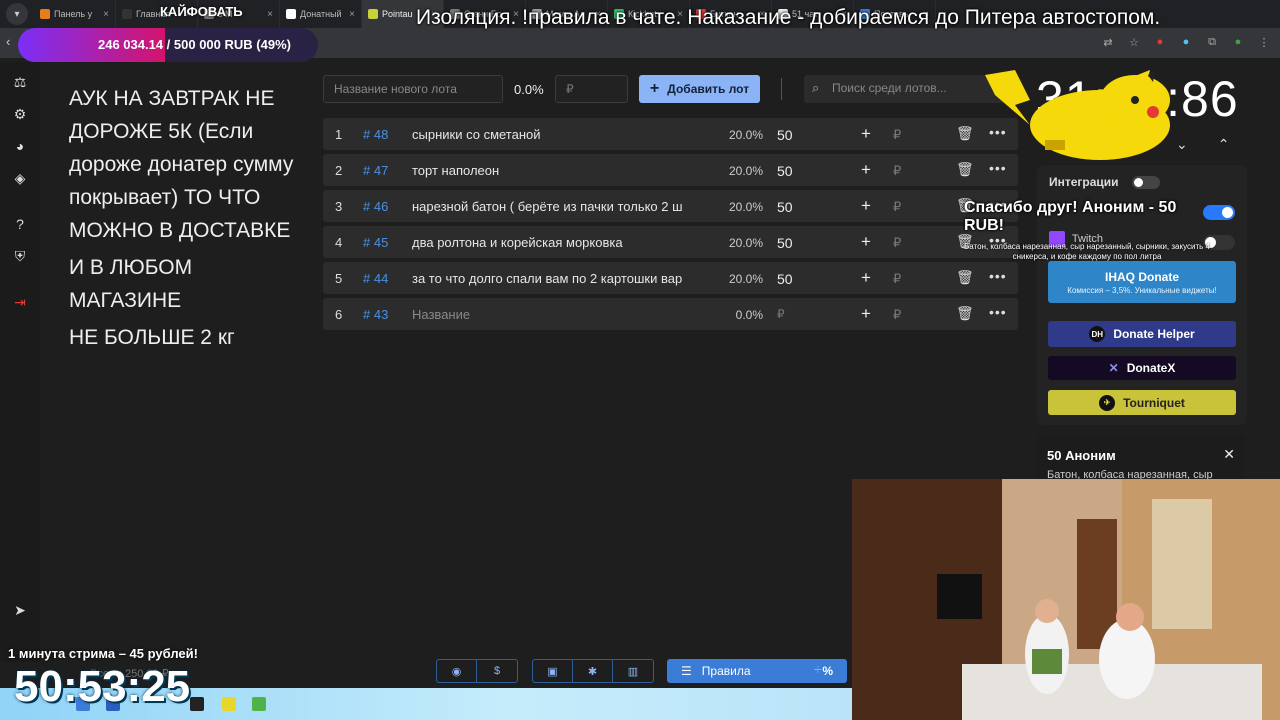 The width and height of the screenshot is (1280, 720). Describe the element at coordinates (1182, 144) in the screenshot. I see `chevron-down-icon: ⌄` at that location.